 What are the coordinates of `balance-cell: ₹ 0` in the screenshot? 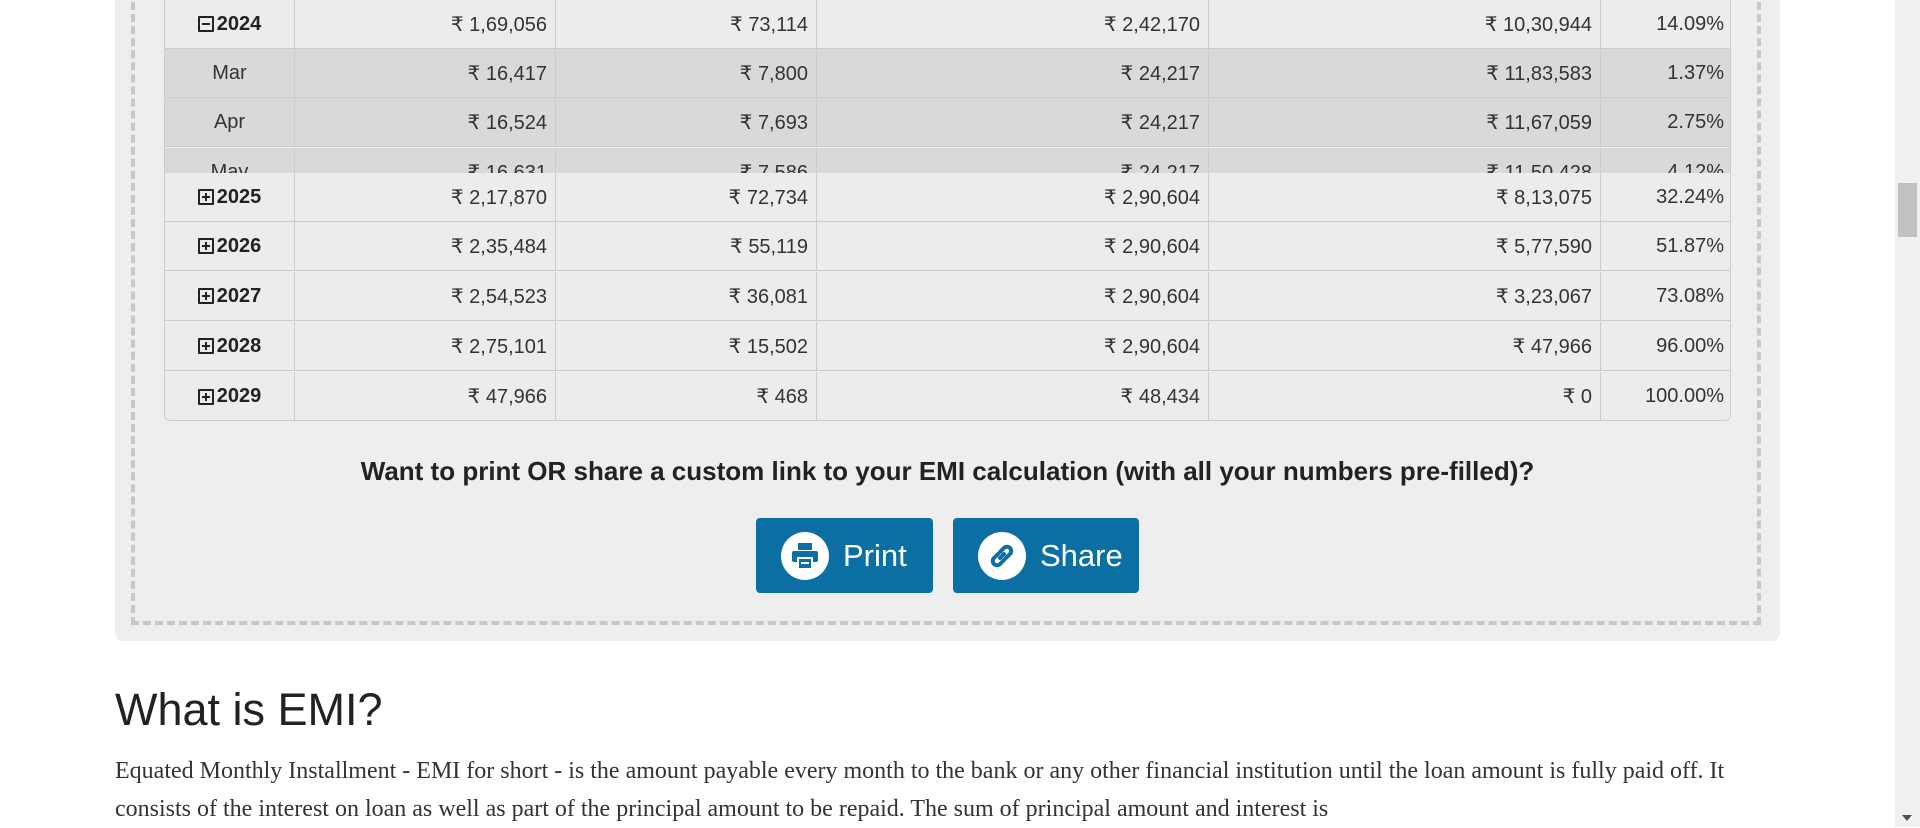 It's located at (1405, 396).